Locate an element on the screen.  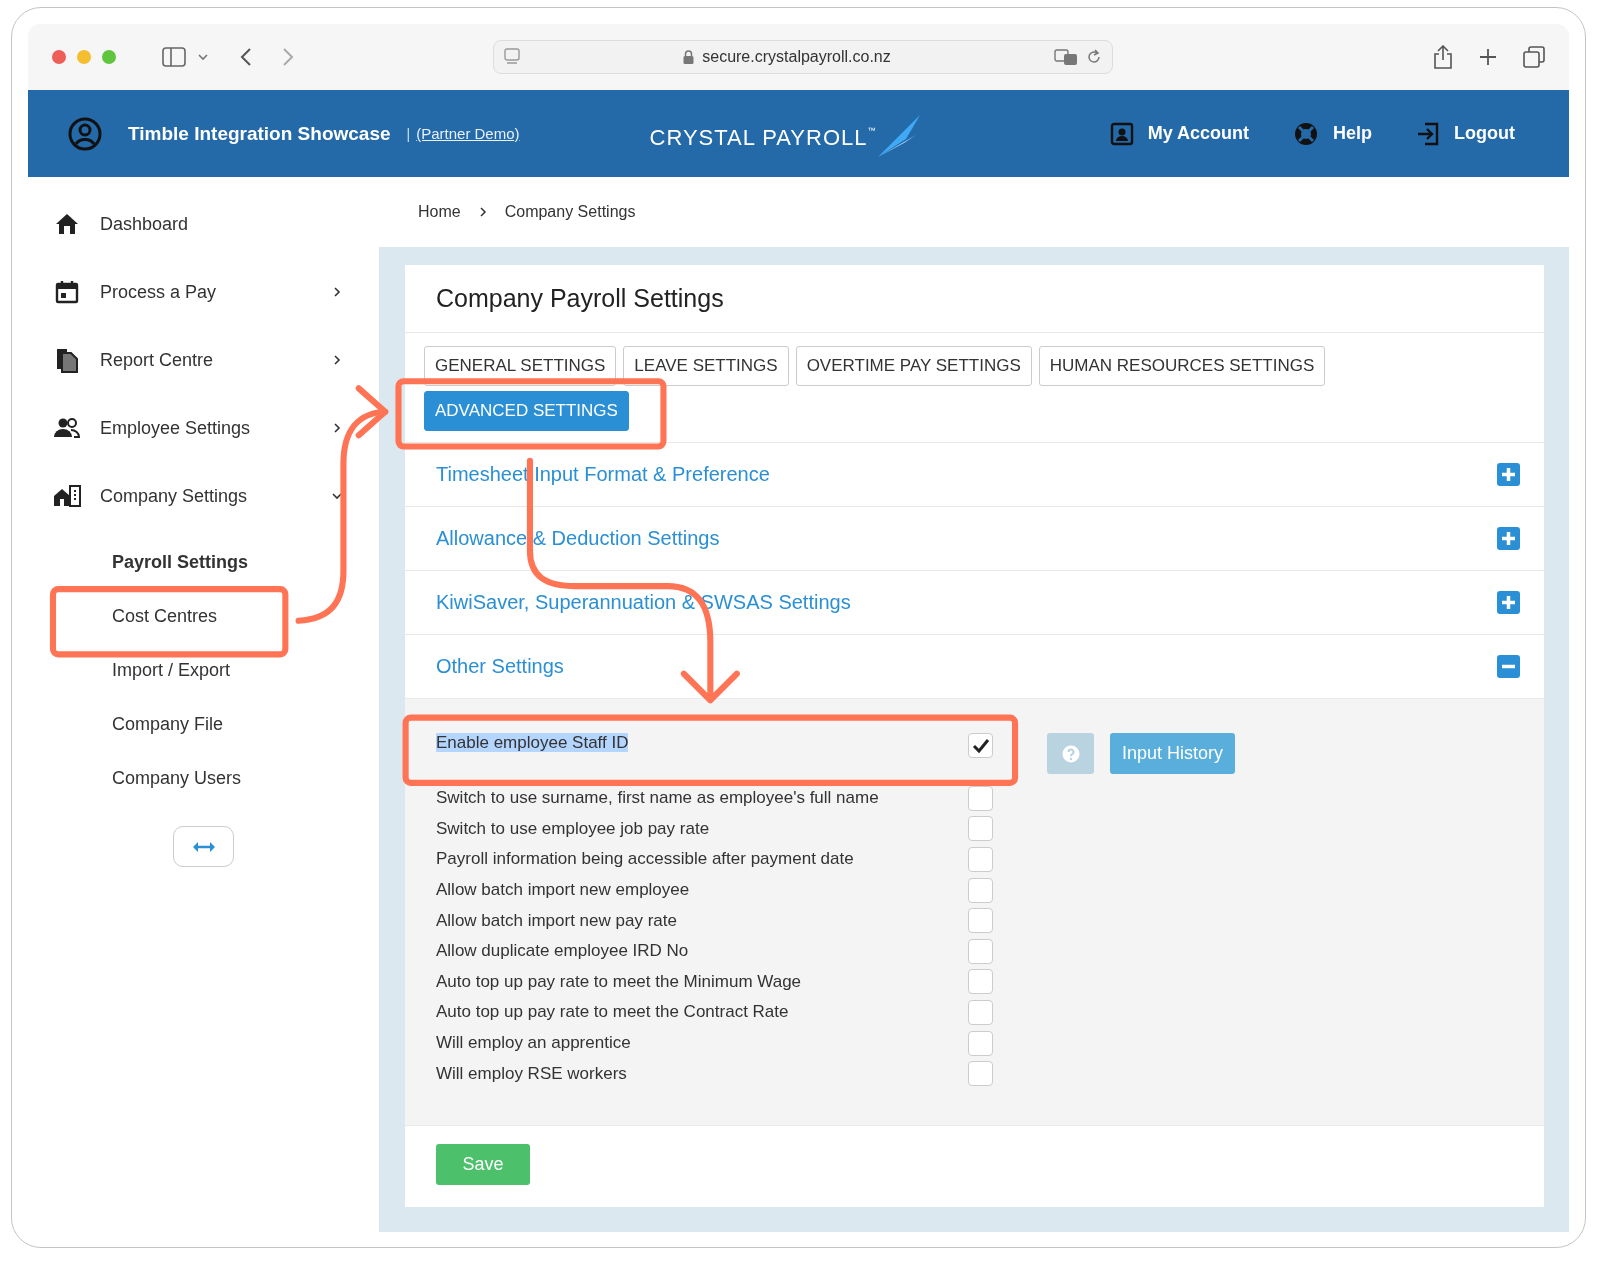
setting-label: Switch to use employee job pay rate is located at coordinates (573, 828).